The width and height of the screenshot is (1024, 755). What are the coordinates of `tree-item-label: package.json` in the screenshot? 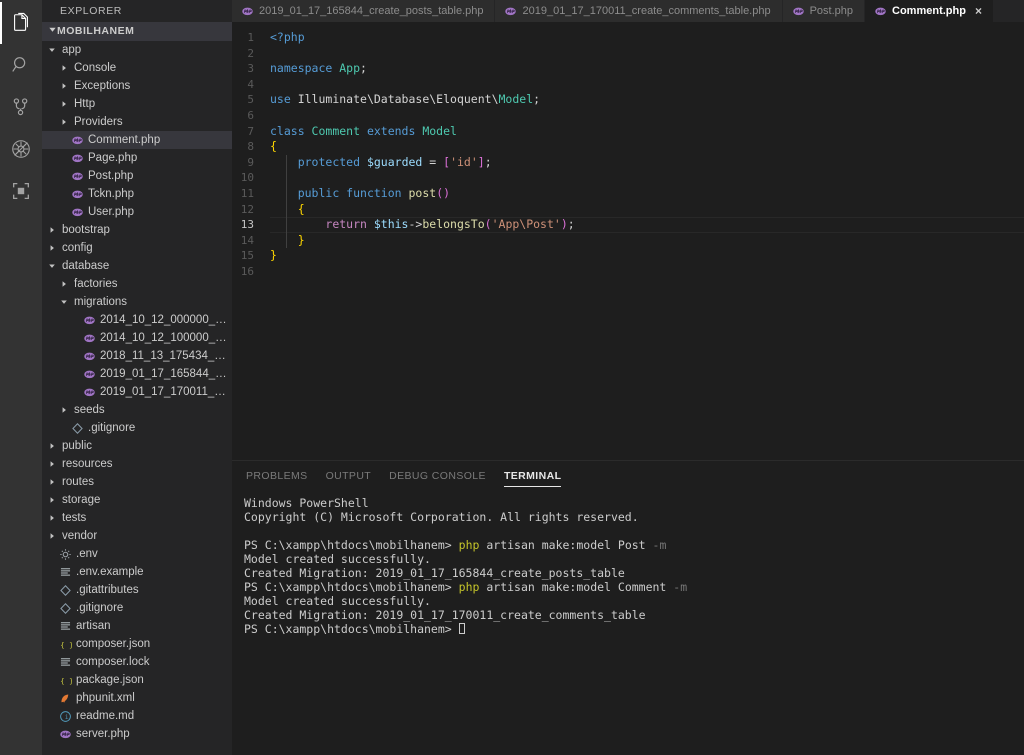 It's located at (110, 680).